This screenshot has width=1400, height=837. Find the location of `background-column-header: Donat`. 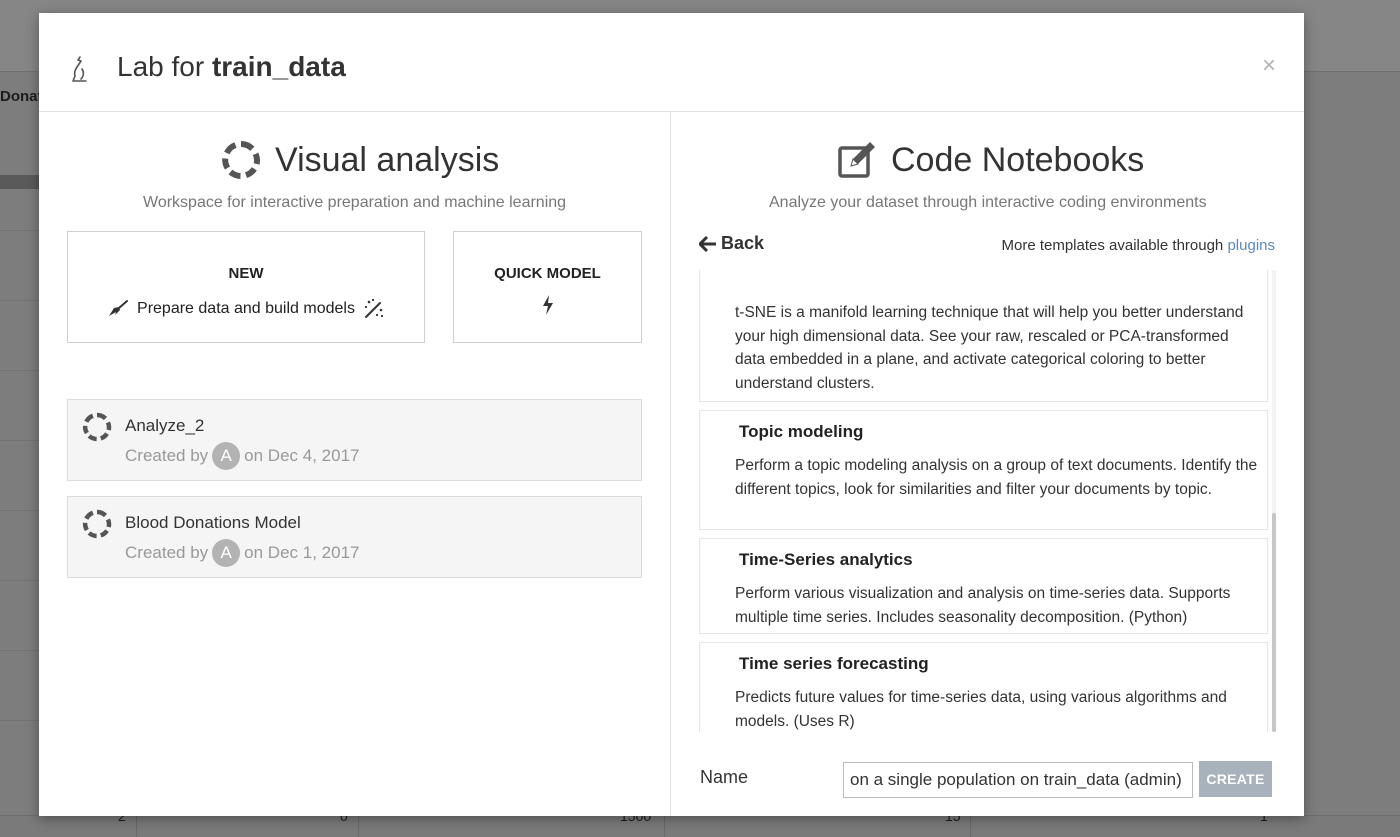

background-column-header: Donat is located at coordinates (21, 96).